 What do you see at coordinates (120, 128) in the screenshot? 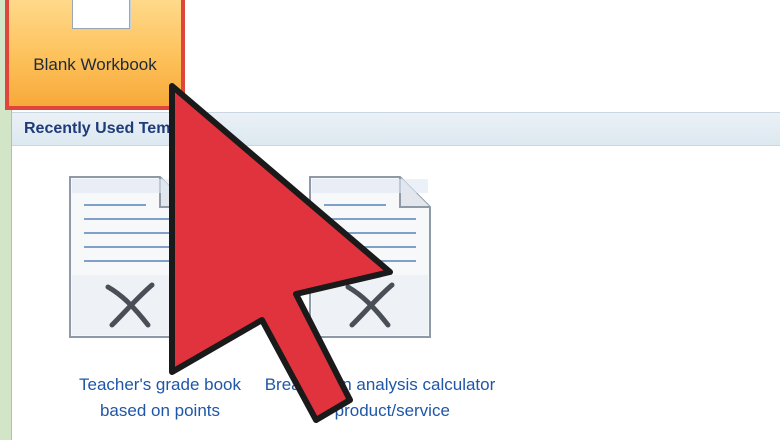
I see `section-title: Recently Used Templates` at bounding box center [120, 128].